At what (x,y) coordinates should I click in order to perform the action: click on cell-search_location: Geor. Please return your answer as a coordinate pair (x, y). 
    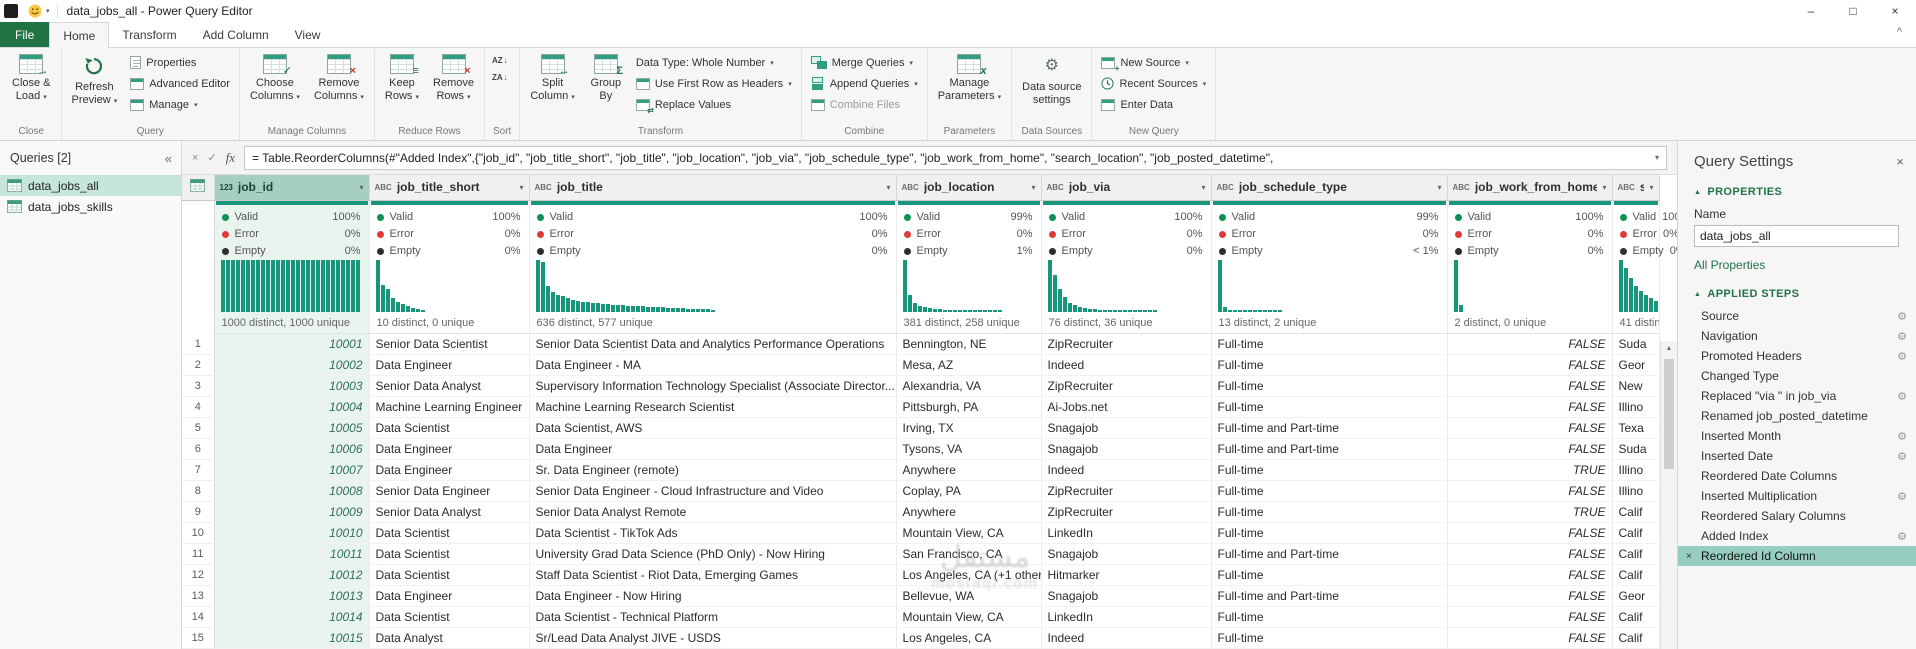
    Looking at the image, I should click on (1636, 365).